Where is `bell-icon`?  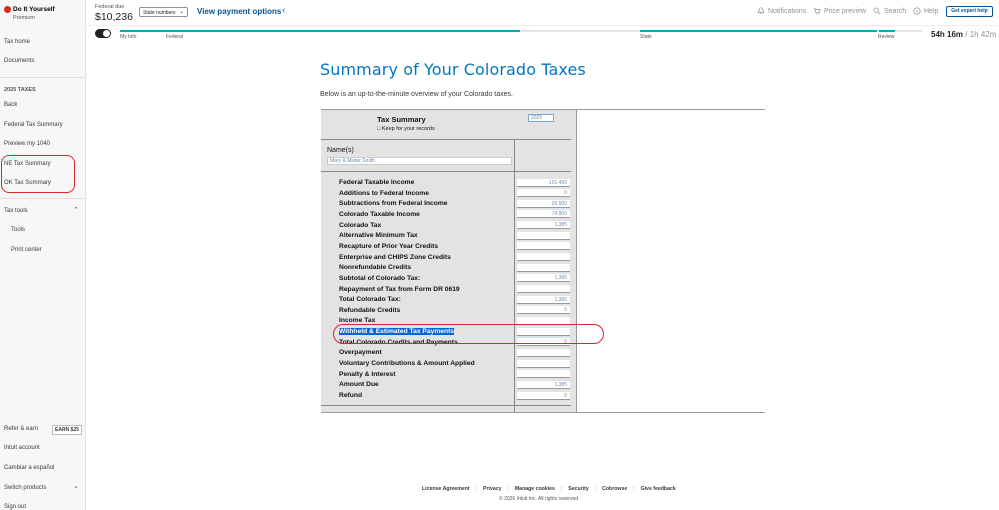
bell-icon is located at coordinates (761, 10).